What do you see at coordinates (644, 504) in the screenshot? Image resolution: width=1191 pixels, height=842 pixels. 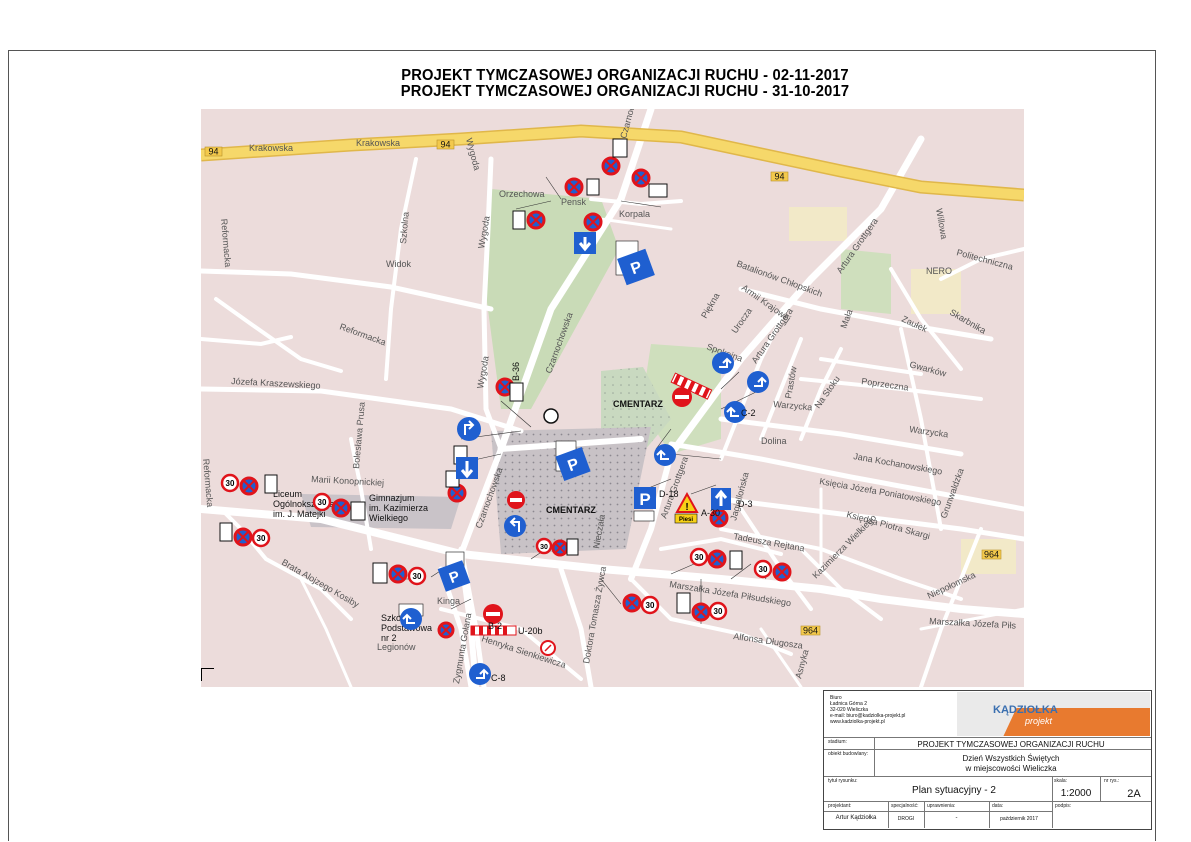 I see `parking-sign-4: P` at bounding box center [644, 504].